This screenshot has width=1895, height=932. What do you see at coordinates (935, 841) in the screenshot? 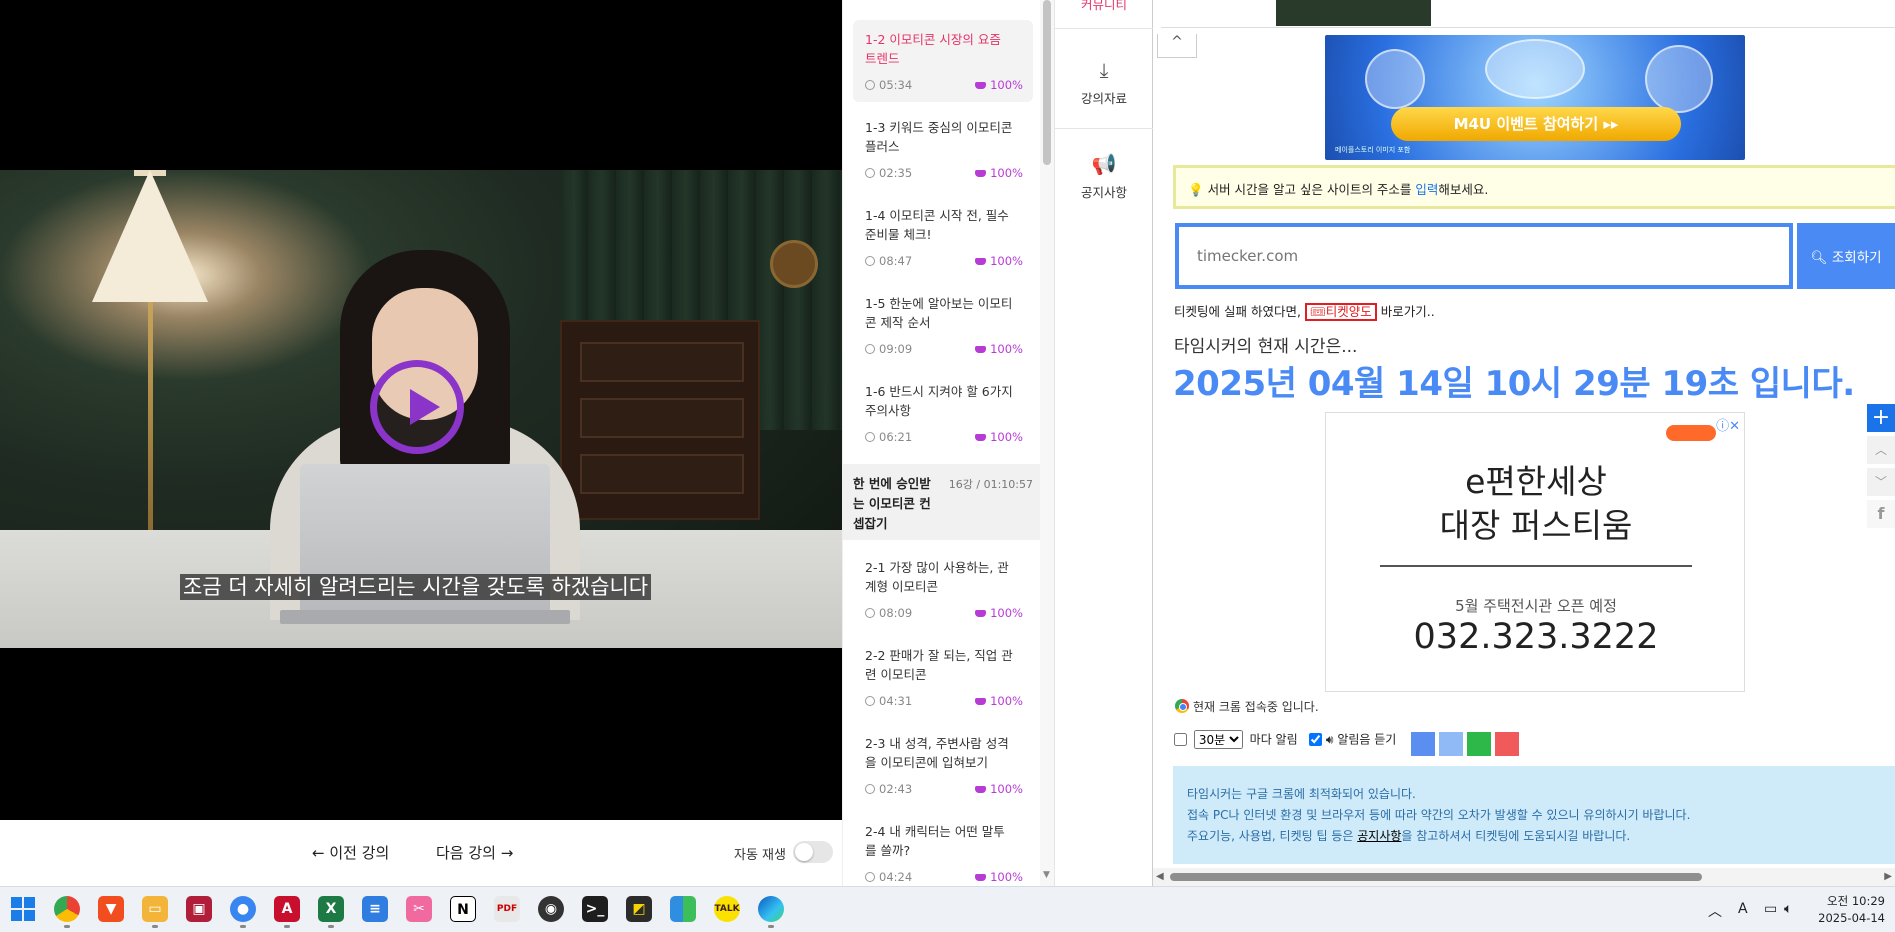
I see `lecture-title: 2-4 내 캐릭터는 어떤 말투를 쓸까?` at bounding box center [935, 841].